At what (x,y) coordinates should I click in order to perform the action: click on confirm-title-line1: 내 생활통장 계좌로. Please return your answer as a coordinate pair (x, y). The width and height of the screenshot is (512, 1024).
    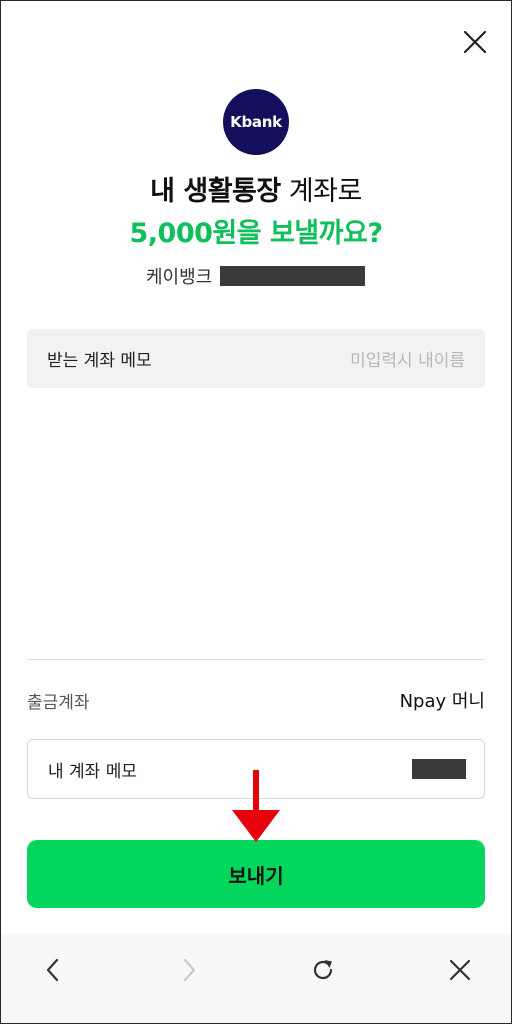
    Looking at the image, I should click on (256, 192).